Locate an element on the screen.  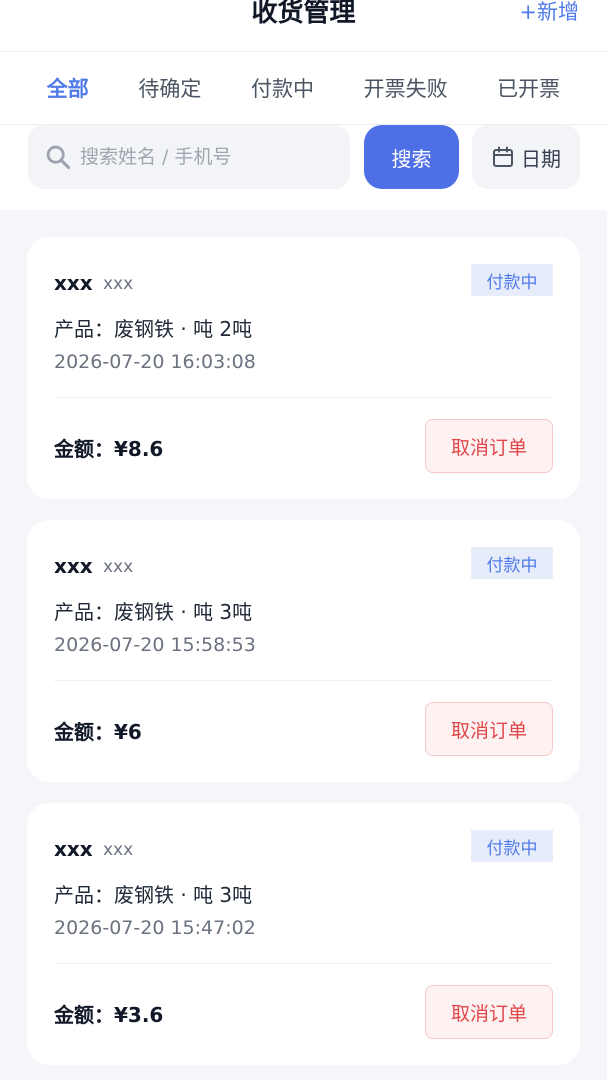
search-input is located at coordinates (200, 157).